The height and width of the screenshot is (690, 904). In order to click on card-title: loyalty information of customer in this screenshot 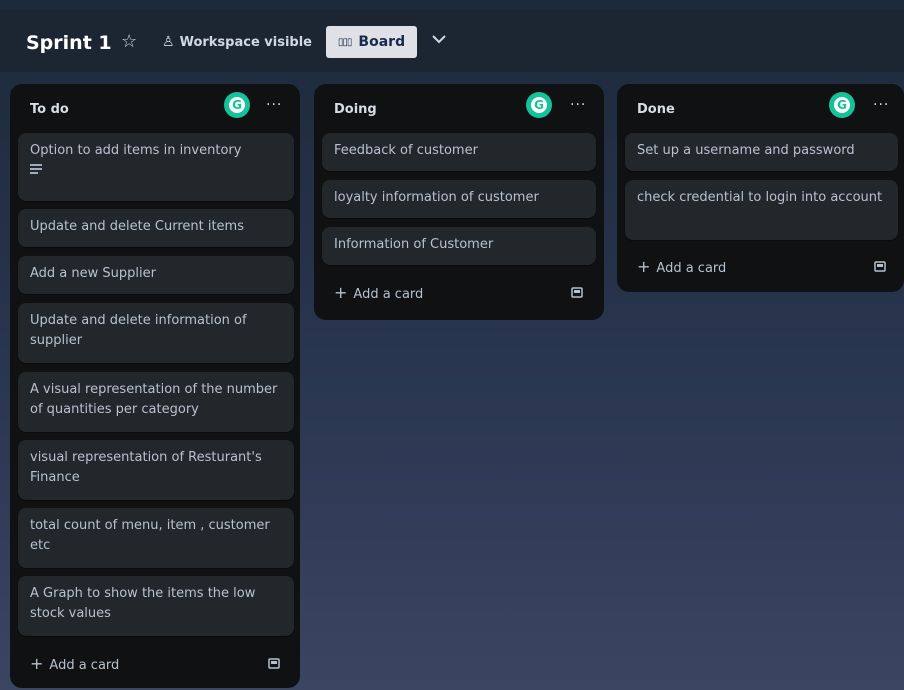, I will do `click(436, 197)`.